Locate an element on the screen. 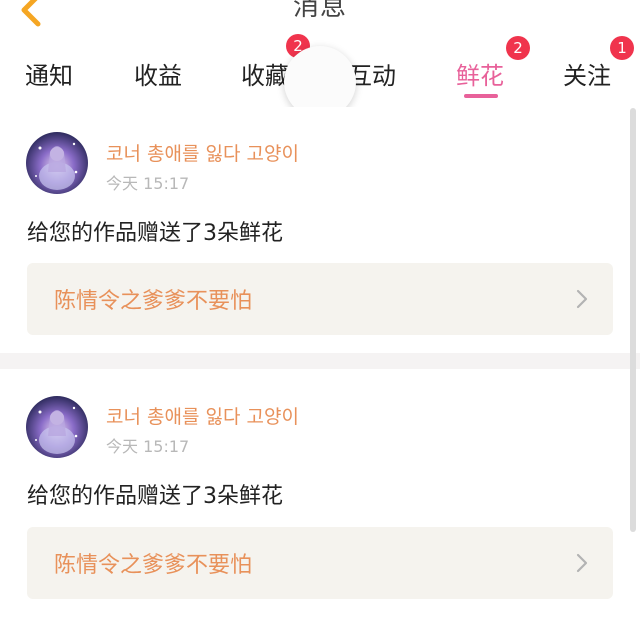 Image resolution: width=640 pixels, height=631 pixels. tab-flowers-badge: 2 is located at coordinates (518, 48).